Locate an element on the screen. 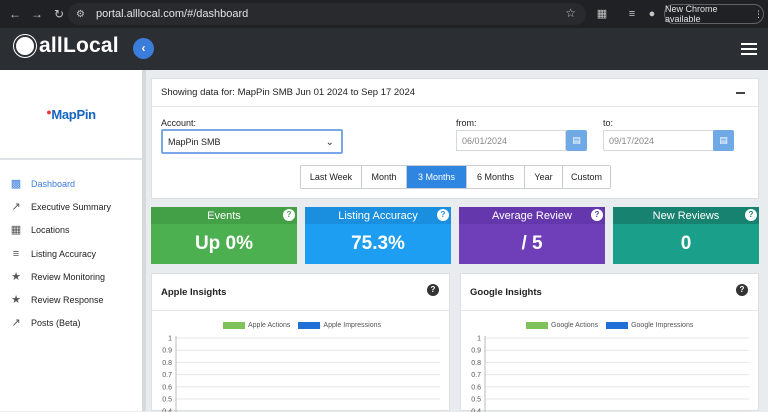 Image resolution: width=768 pixels, height=412 pixels. sidebar-item-review-response: ★ Review Response is located at coordinates (71, 299).